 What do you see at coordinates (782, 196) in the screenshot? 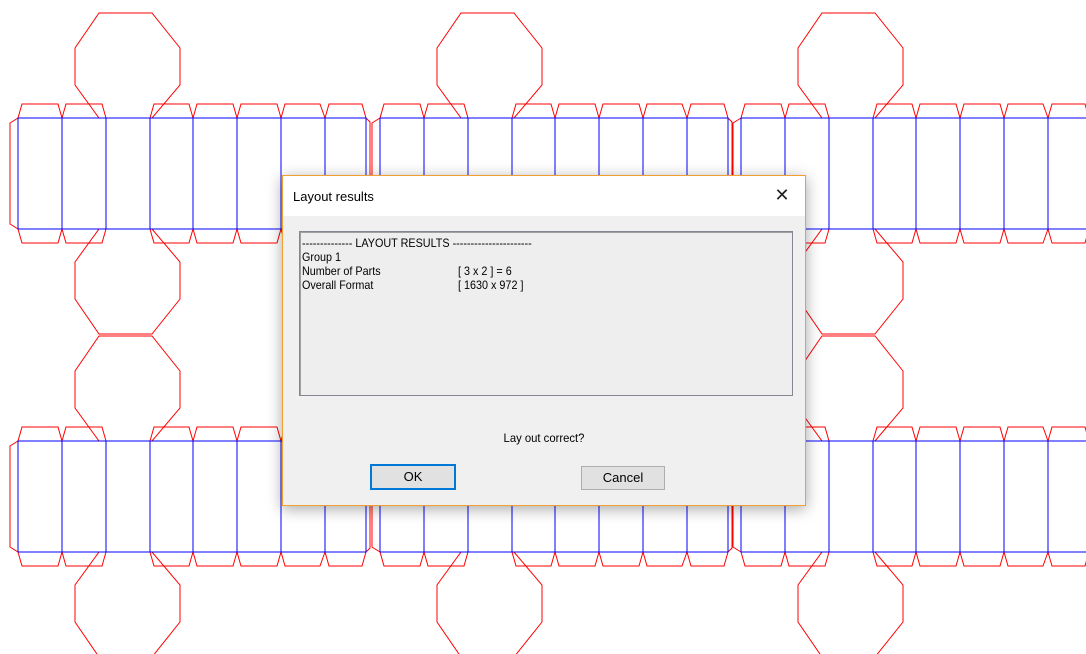
I see `close-icon: ✕` at bounding box center [782, 196].